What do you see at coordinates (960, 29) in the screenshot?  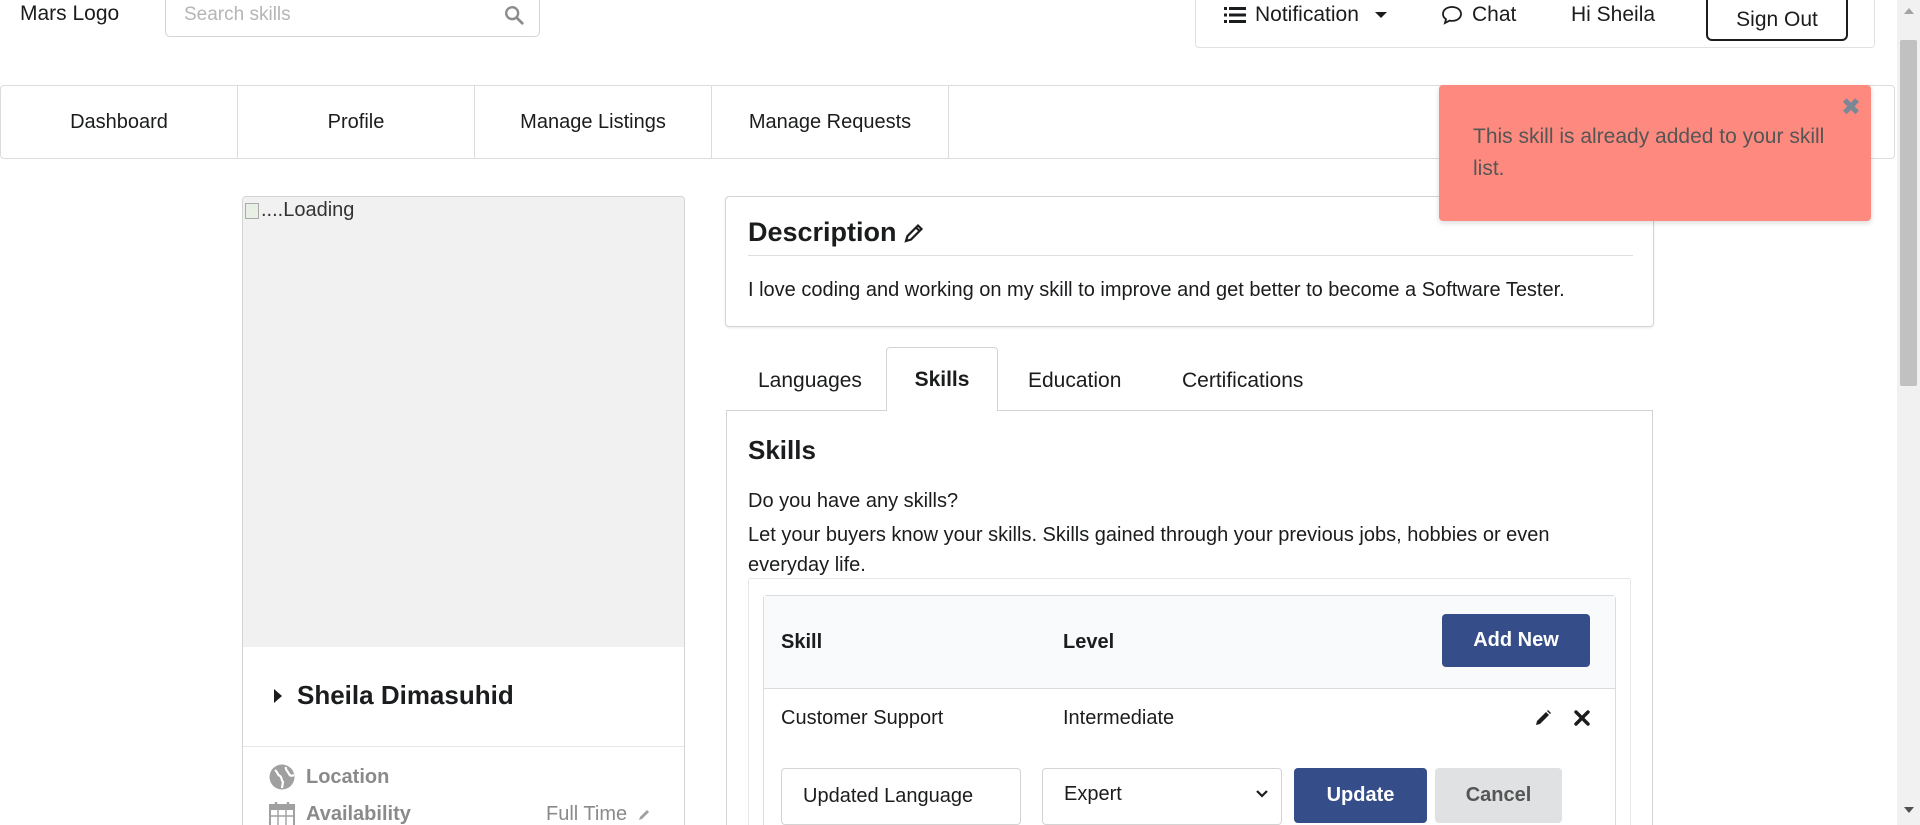 I see `top-header: Mars Logo Notification Chat Hi Sheila` at bounding box center [960, 29].